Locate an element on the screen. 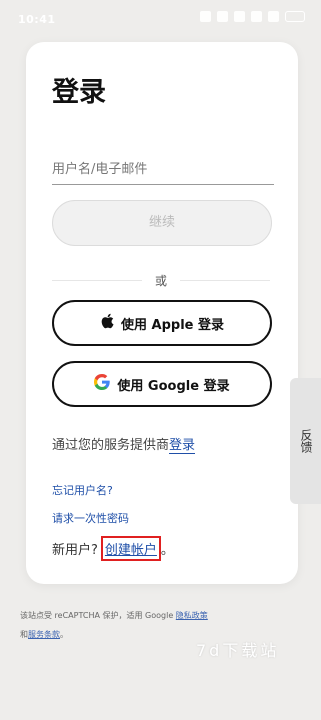 The width and height of the screenshot is (321, 720). apple-icon is located at coordinates (107, 323).